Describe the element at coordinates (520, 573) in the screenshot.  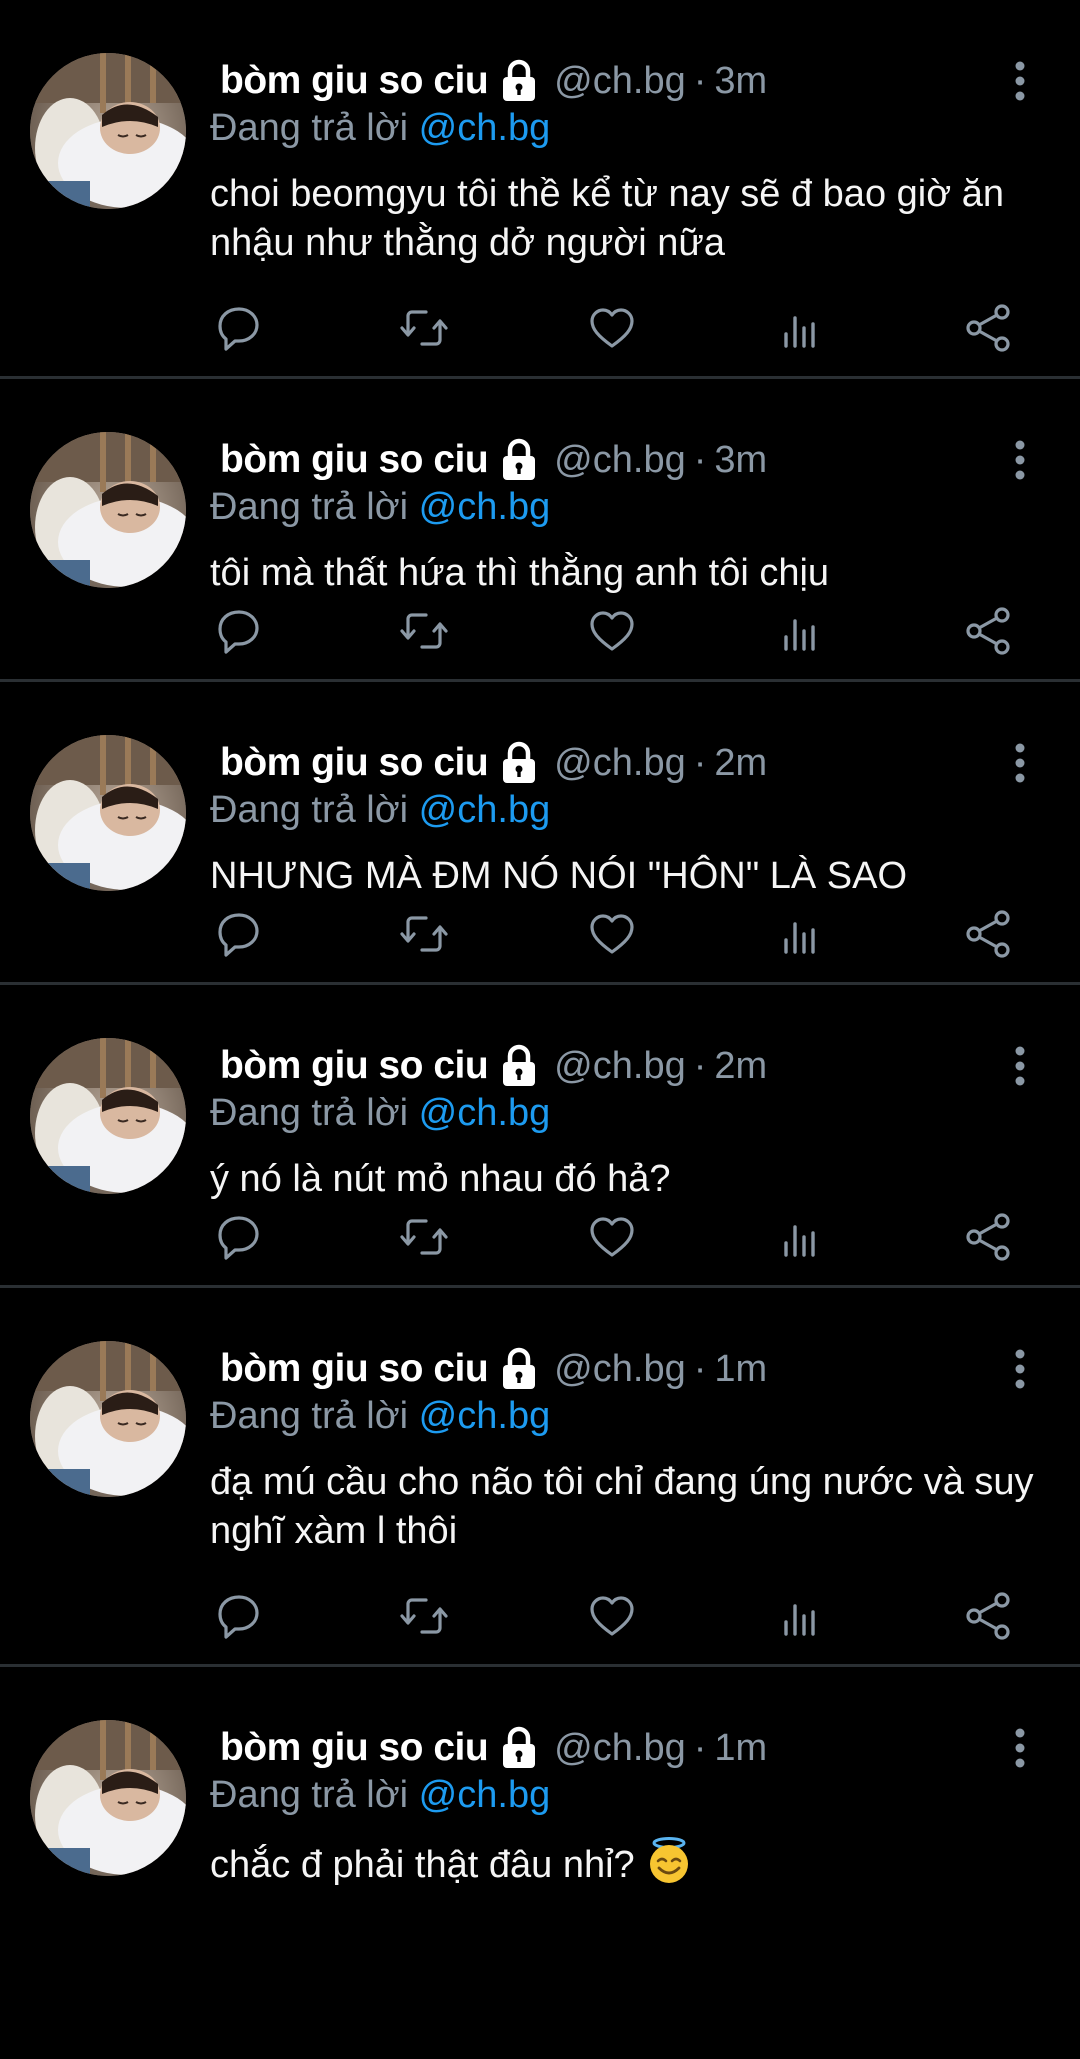
I see `tweet-text: tôi mà thất hứa thì thằng anh tôi chịu` at that location.